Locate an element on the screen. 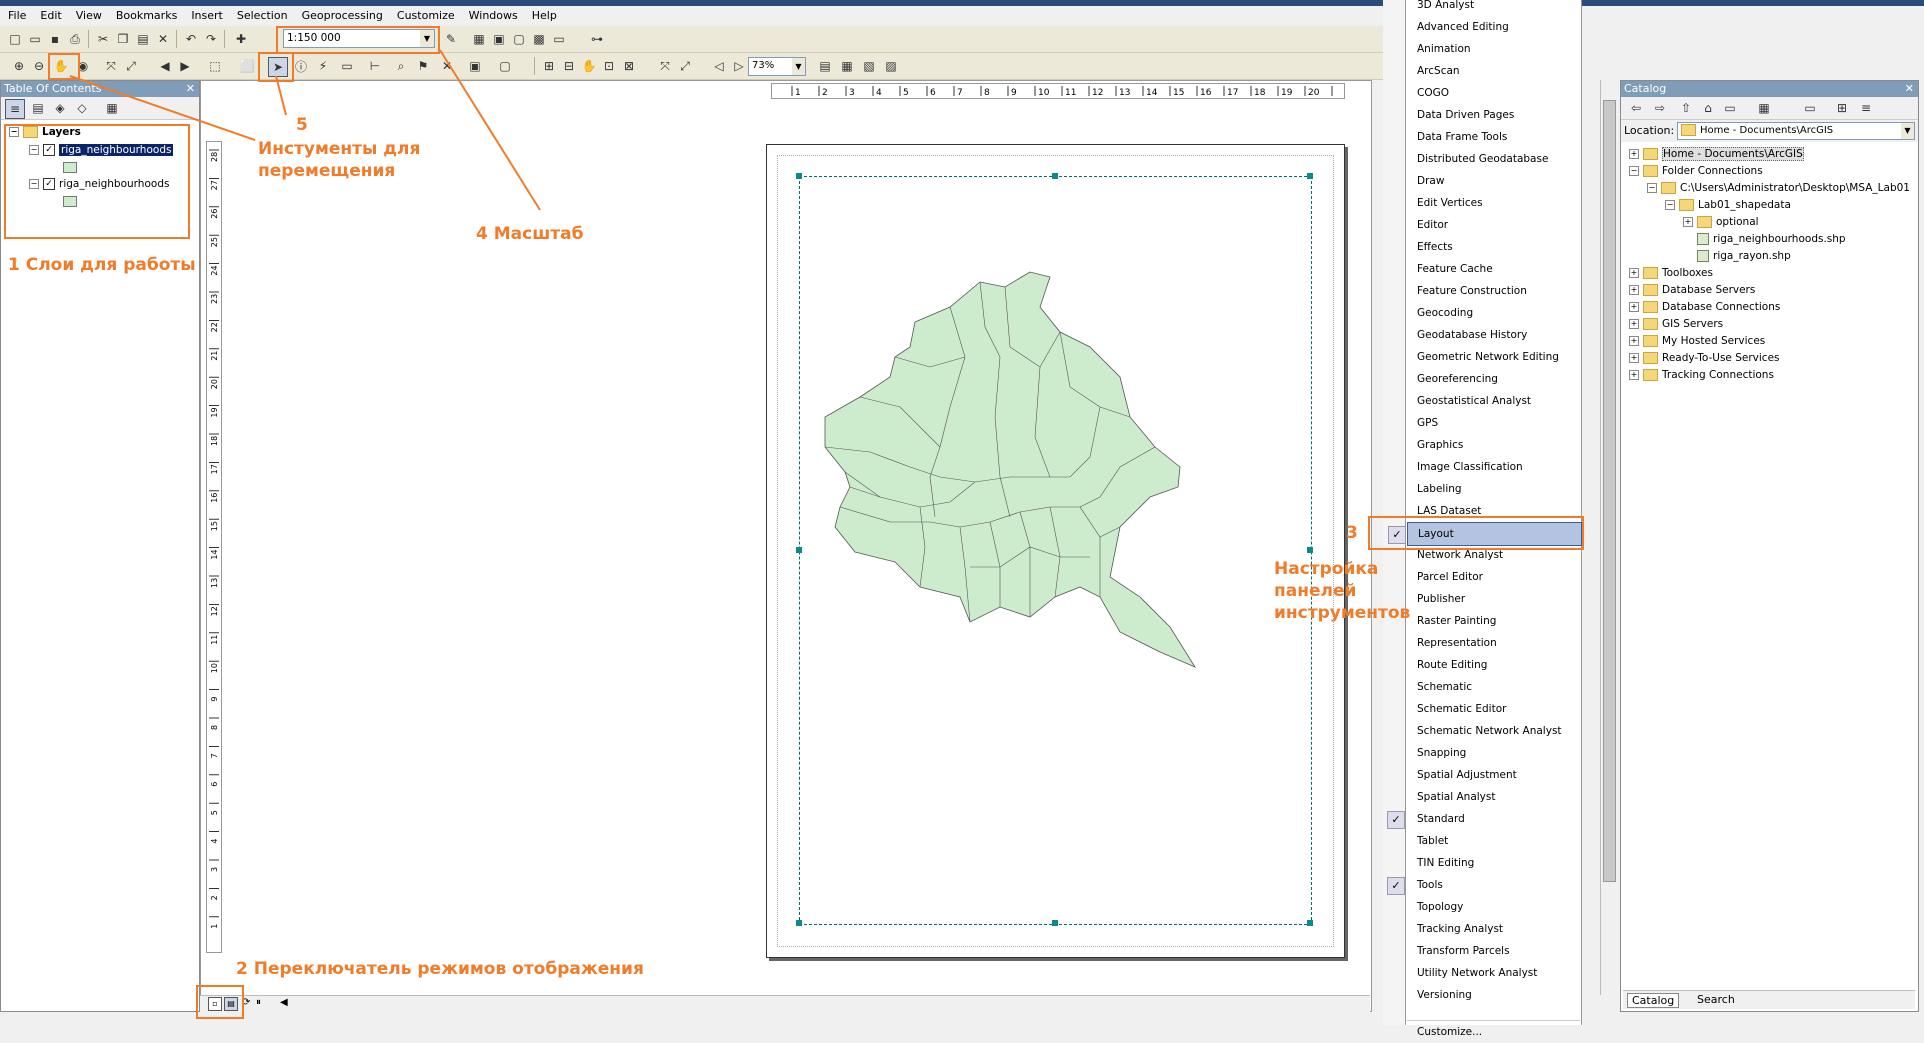 This screenshot has width=1924, height=1043. annotation-3-text: Настройка панелей инструментов is located at coordinates (1342, 591).